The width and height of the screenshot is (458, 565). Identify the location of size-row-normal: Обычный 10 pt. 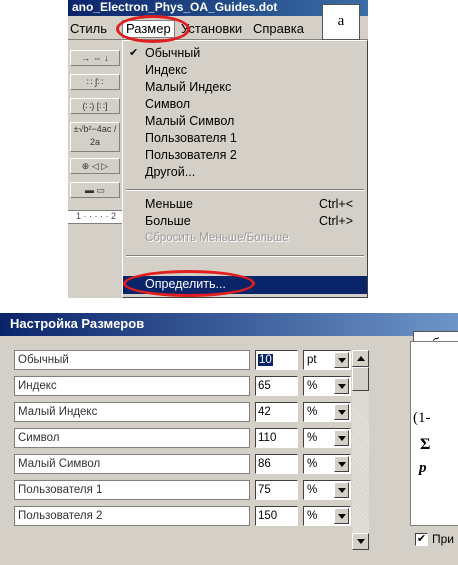
(200, 361).